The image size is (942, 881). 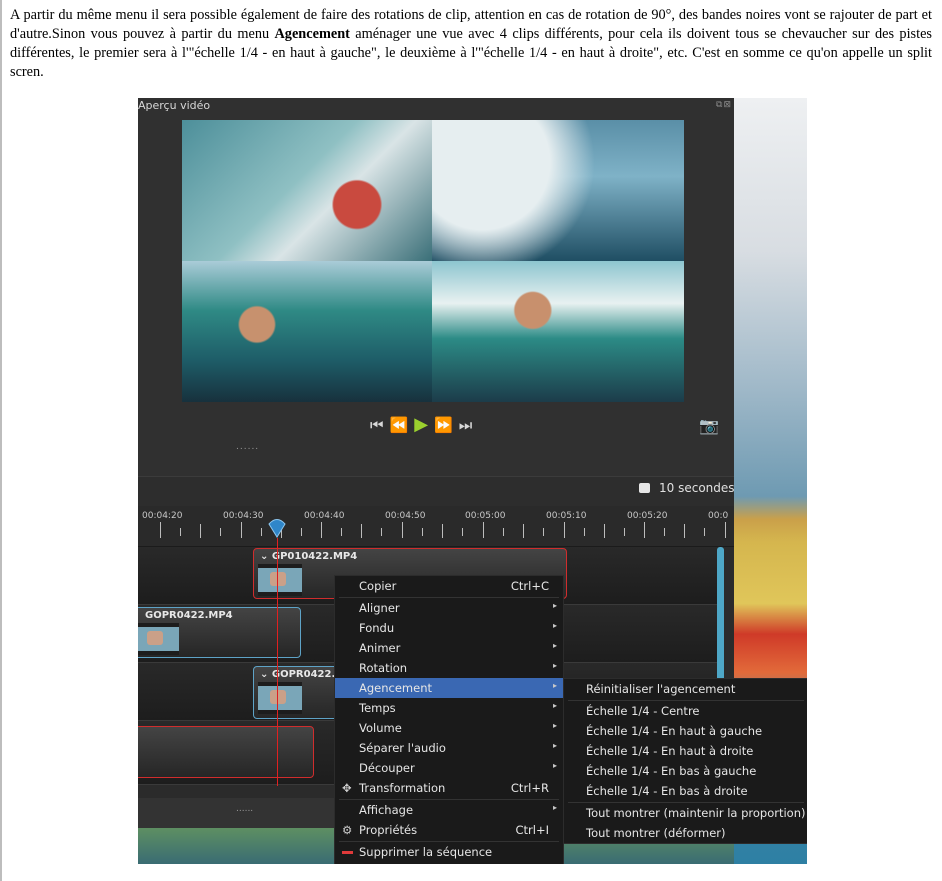 I want to click on video-quadrant-bottom-left, so click(x=307, y=331).